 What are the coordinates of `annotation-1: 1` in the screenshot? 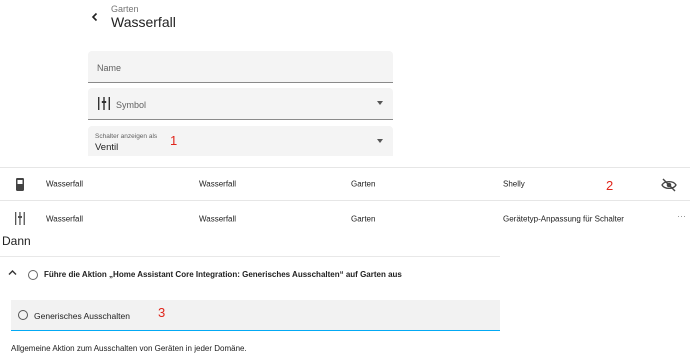 It's located at (174, 140).